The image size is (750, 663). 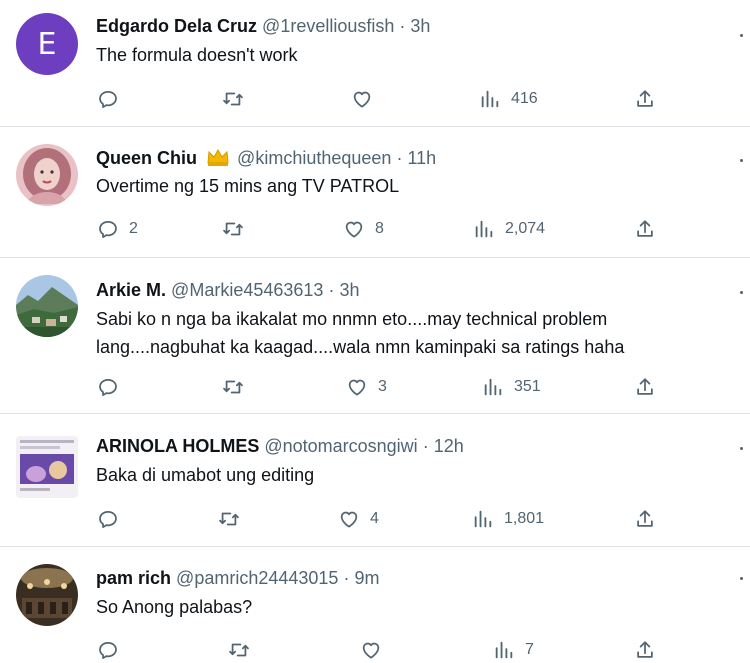 I want to click on views-button: 2,074, so click(x=509, y=229).